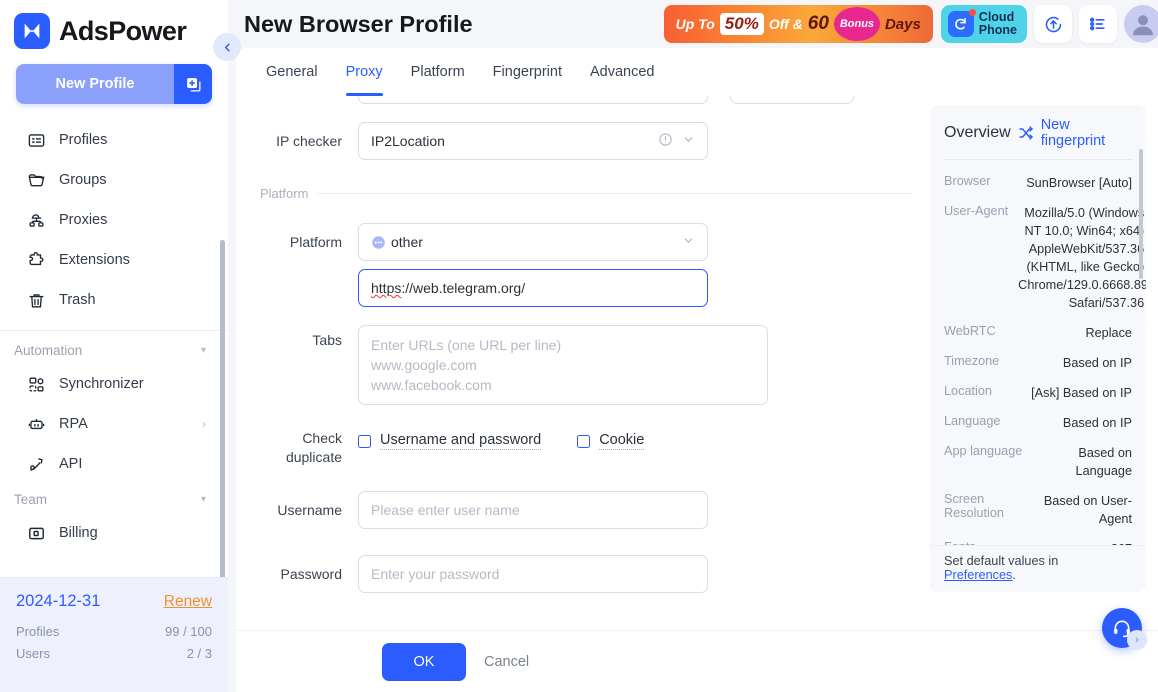  I want to click on page-title: New Browser Profile, so click(358, 23).